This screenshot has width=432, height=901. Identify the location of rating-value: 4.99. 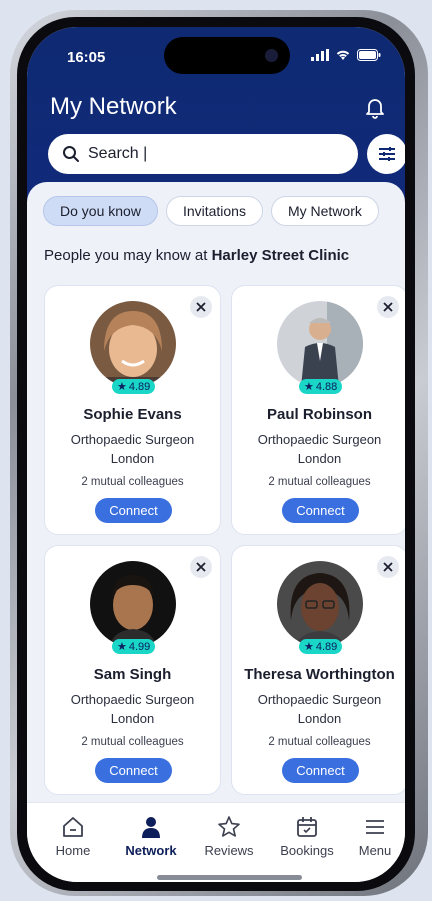
(139, 646).